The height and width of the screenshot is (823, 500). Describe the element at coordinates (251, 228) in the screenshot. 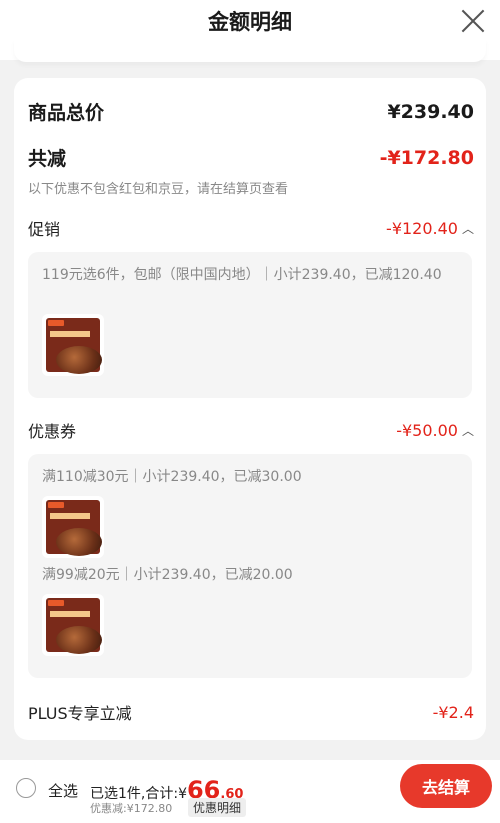

I see `promotion-row: 促销 -¥120.40 ︿` at that location.